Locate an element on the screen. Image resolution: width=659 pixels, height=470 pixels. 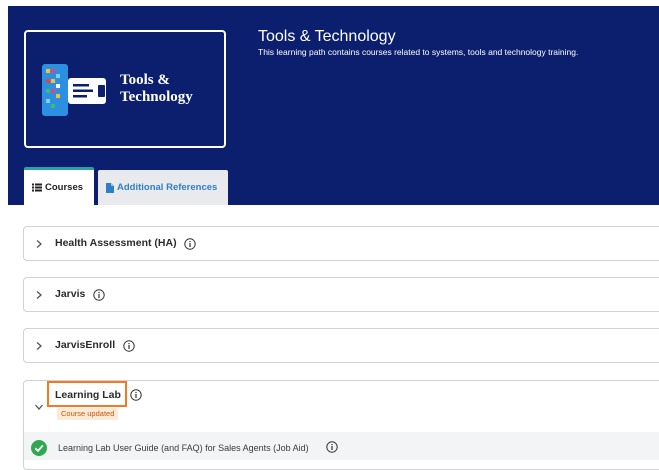
accordion-jarvis: Jarvis is located at coordinates (341, 294).